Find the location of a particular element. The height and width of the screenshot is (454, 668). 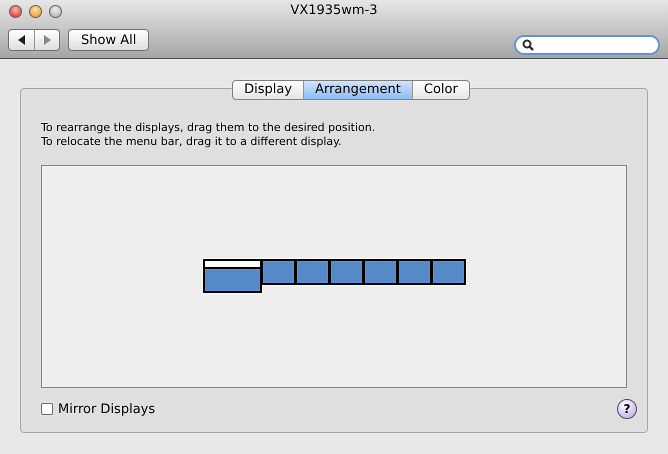

tab: Color is located at coordinates (440, 90).